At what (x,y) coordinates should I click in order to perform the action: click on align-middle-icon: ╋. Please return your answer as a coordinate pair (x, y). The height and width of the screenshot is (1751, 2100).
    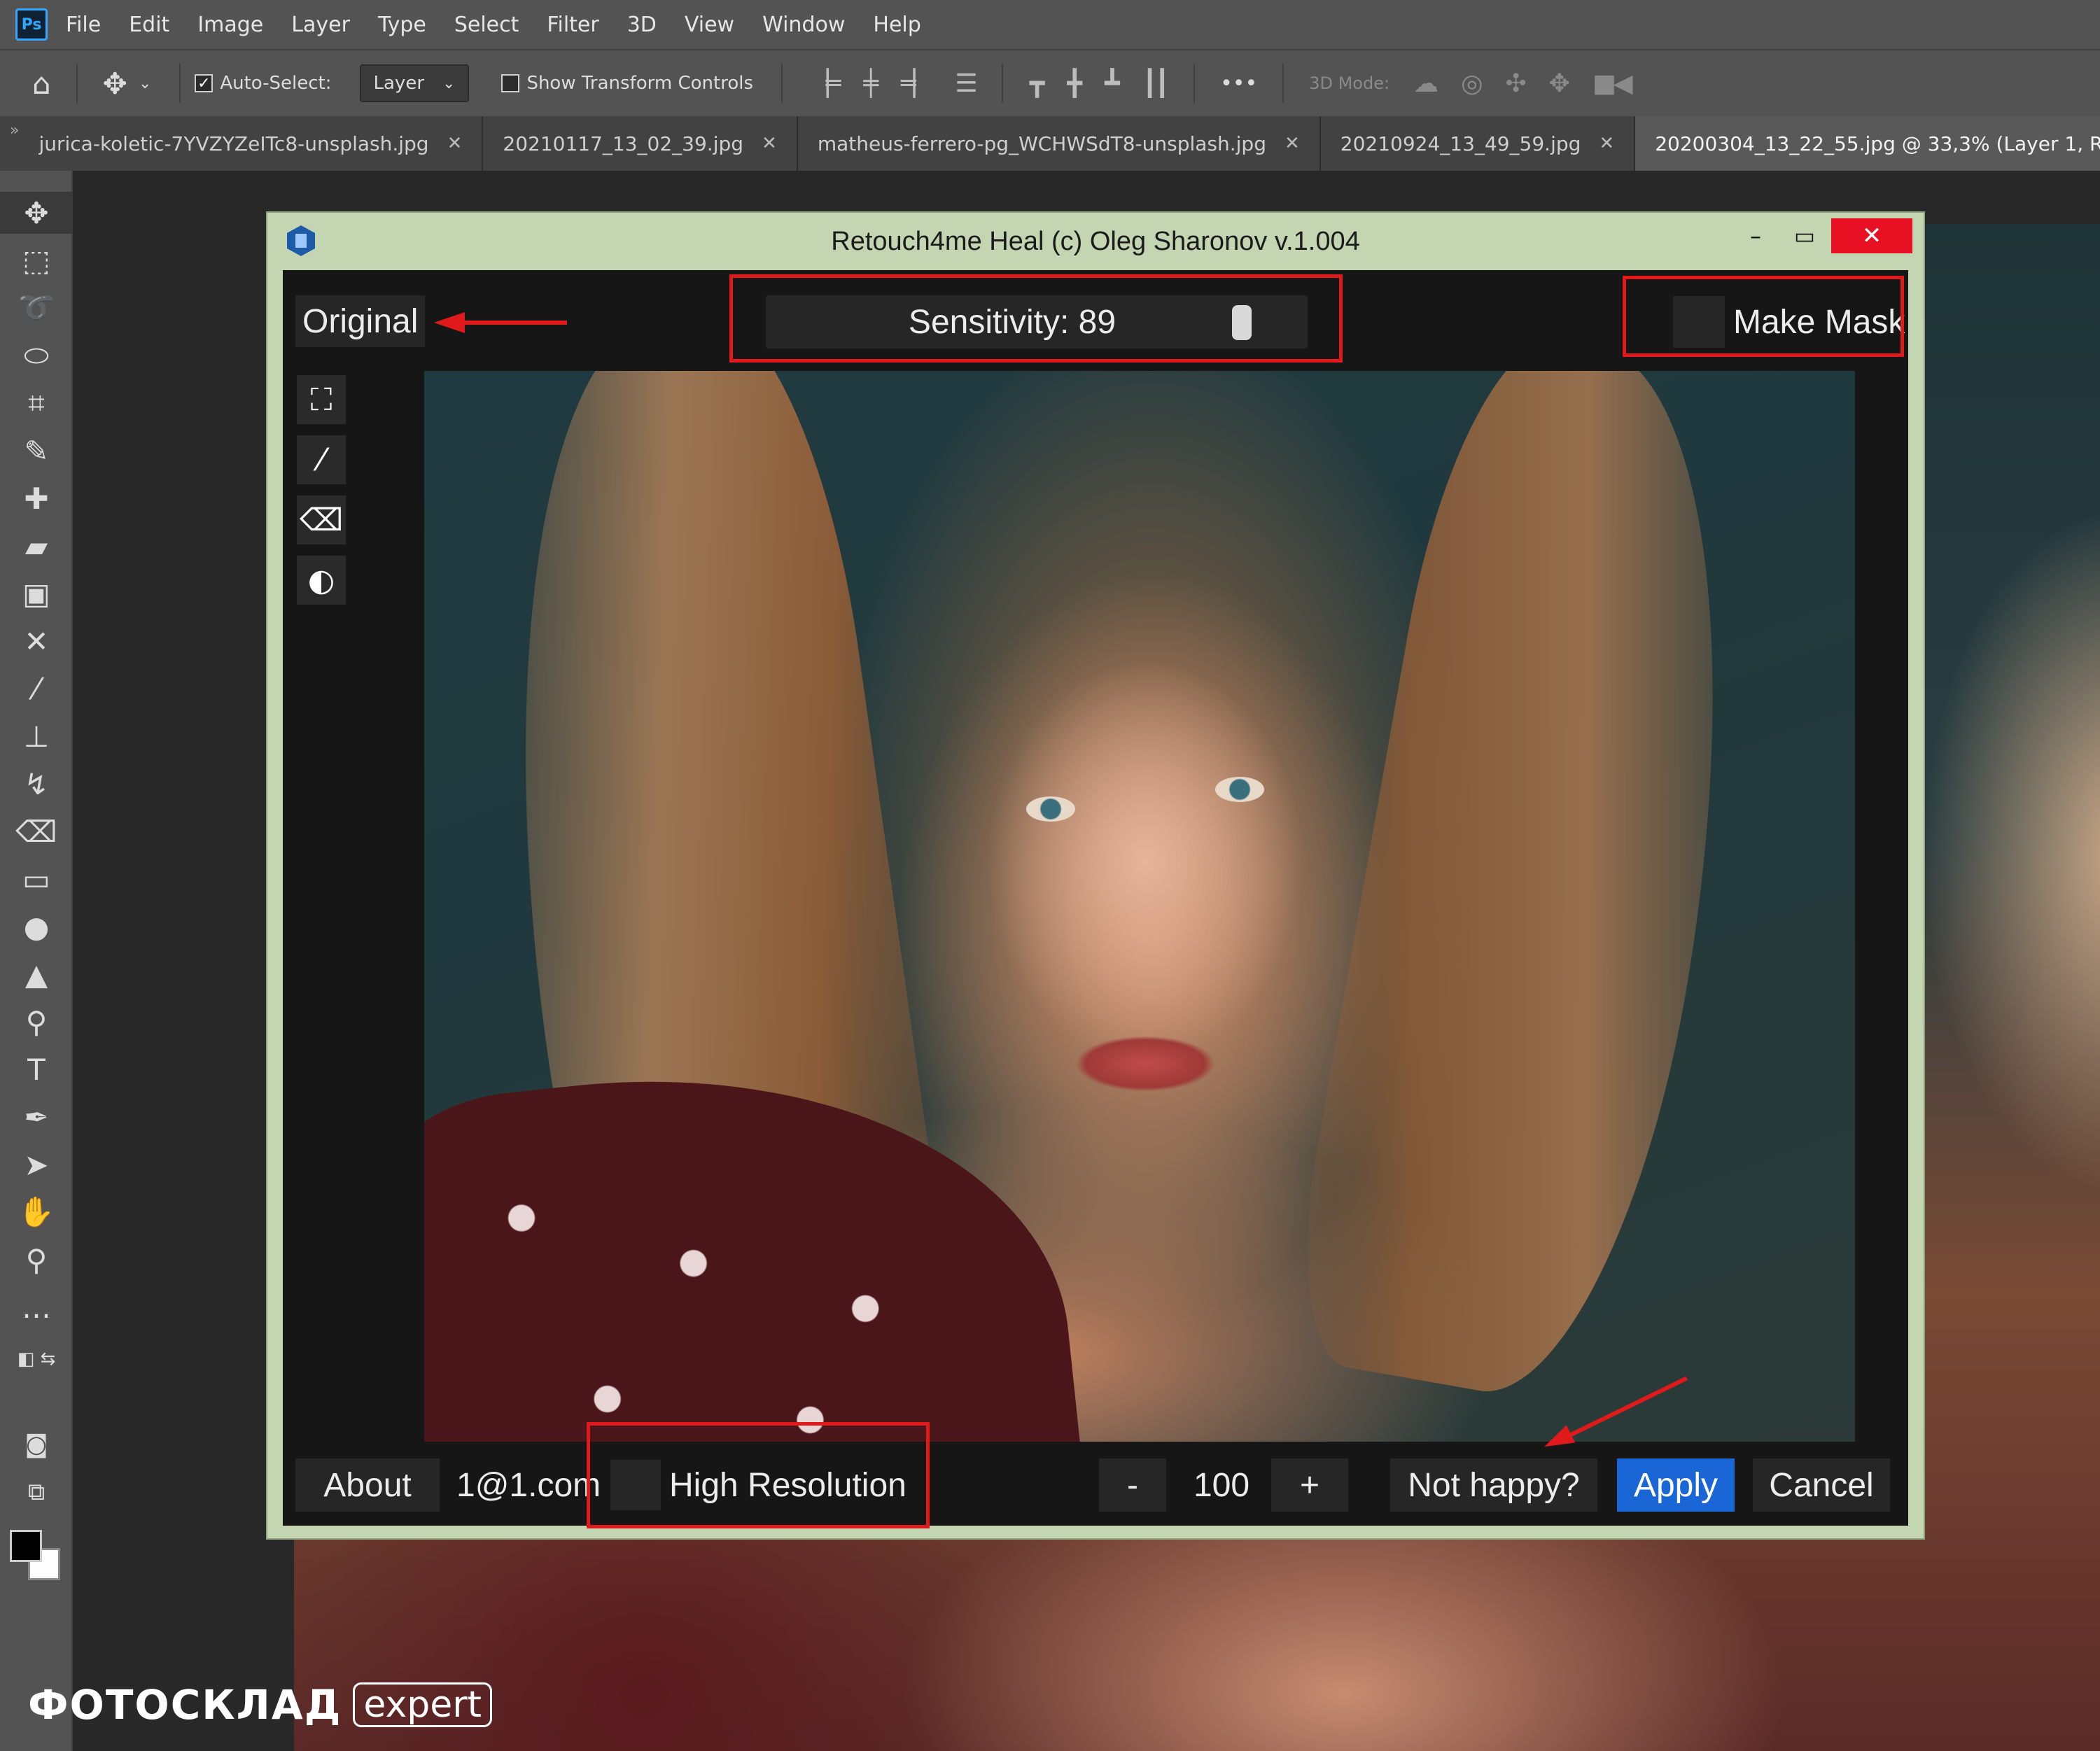
    Looking at the image, I should click on (1074, 83).